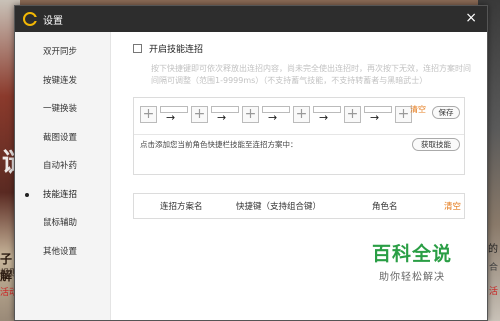 The image size is (500, 321). Describe the element at coordinates (493, 249) in the screenshot. I see `background-text: 的` at that location.